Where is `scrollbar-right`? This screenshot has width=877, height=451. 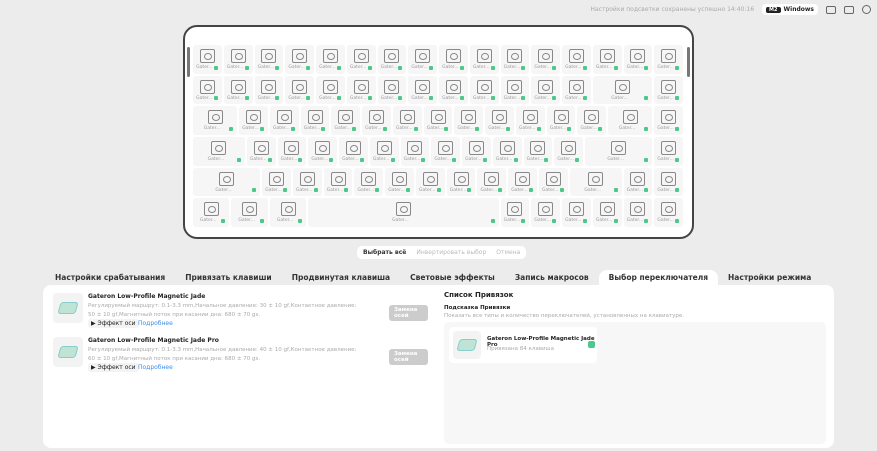
scrollbar-right is located at coordinates (688, 62).